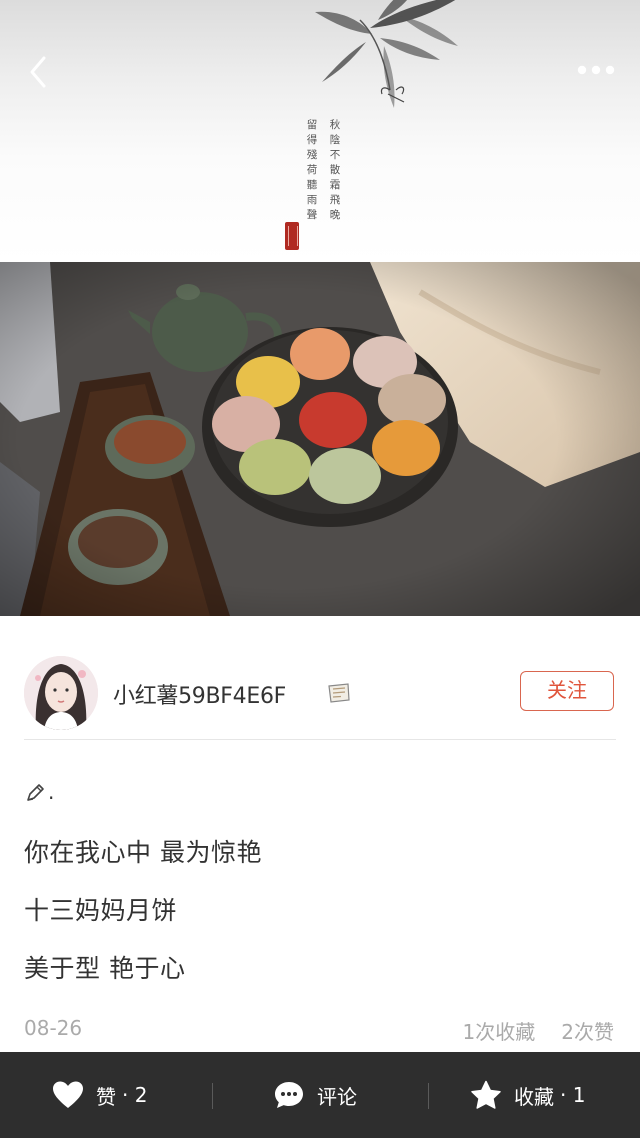 This screenshot has height=1138, width=640. Describe the element at coordinates (289, 1095) in the screenshot. I see `comment-bubble-icon` at that location.